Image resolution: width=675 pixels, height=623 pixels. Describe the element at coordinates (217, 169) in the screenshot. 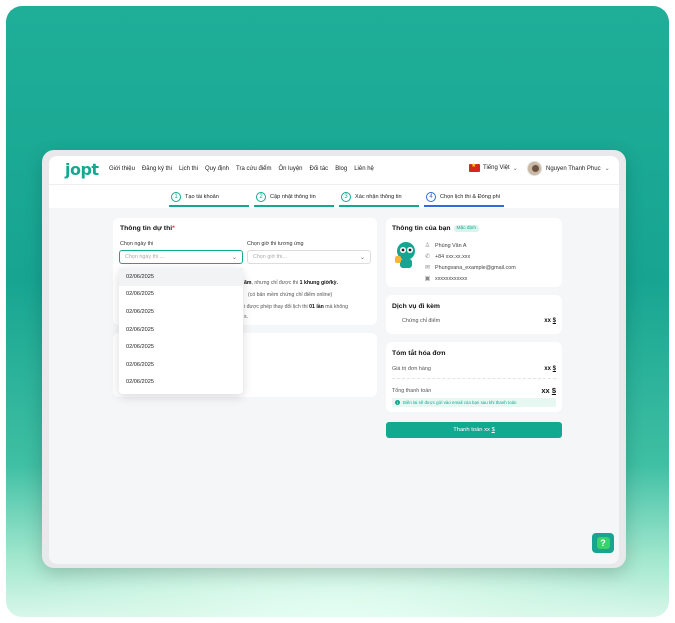

I see `nav-item-quy-dinh: Quy định` at that location.